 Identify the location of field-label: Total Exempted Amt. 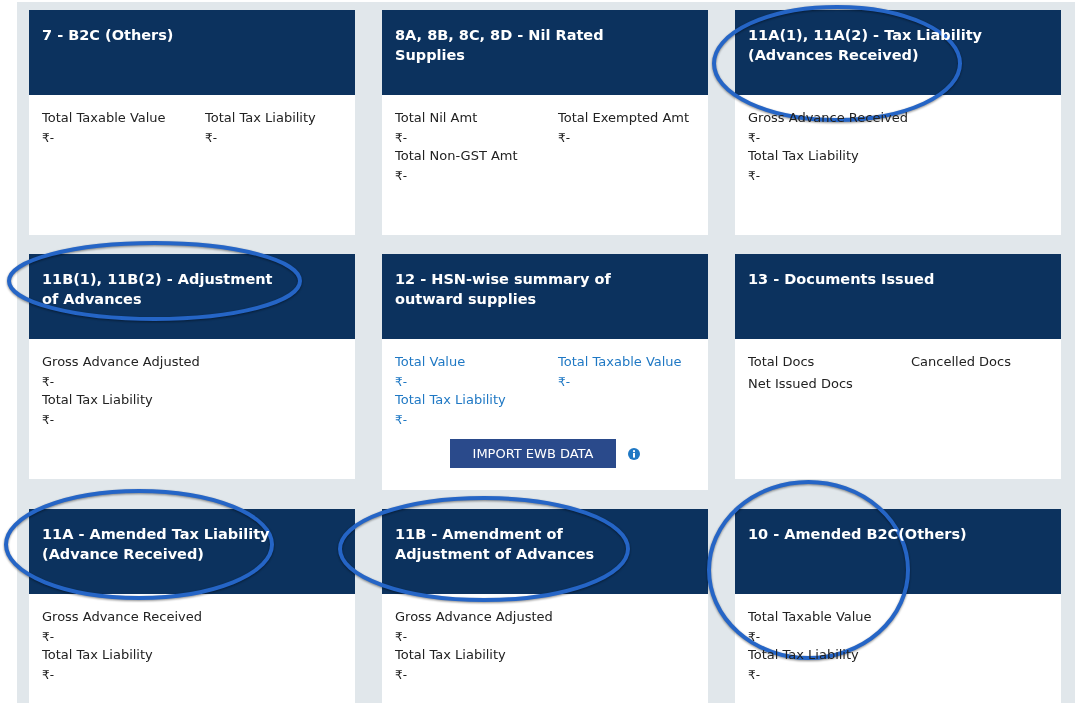
(624, 117).